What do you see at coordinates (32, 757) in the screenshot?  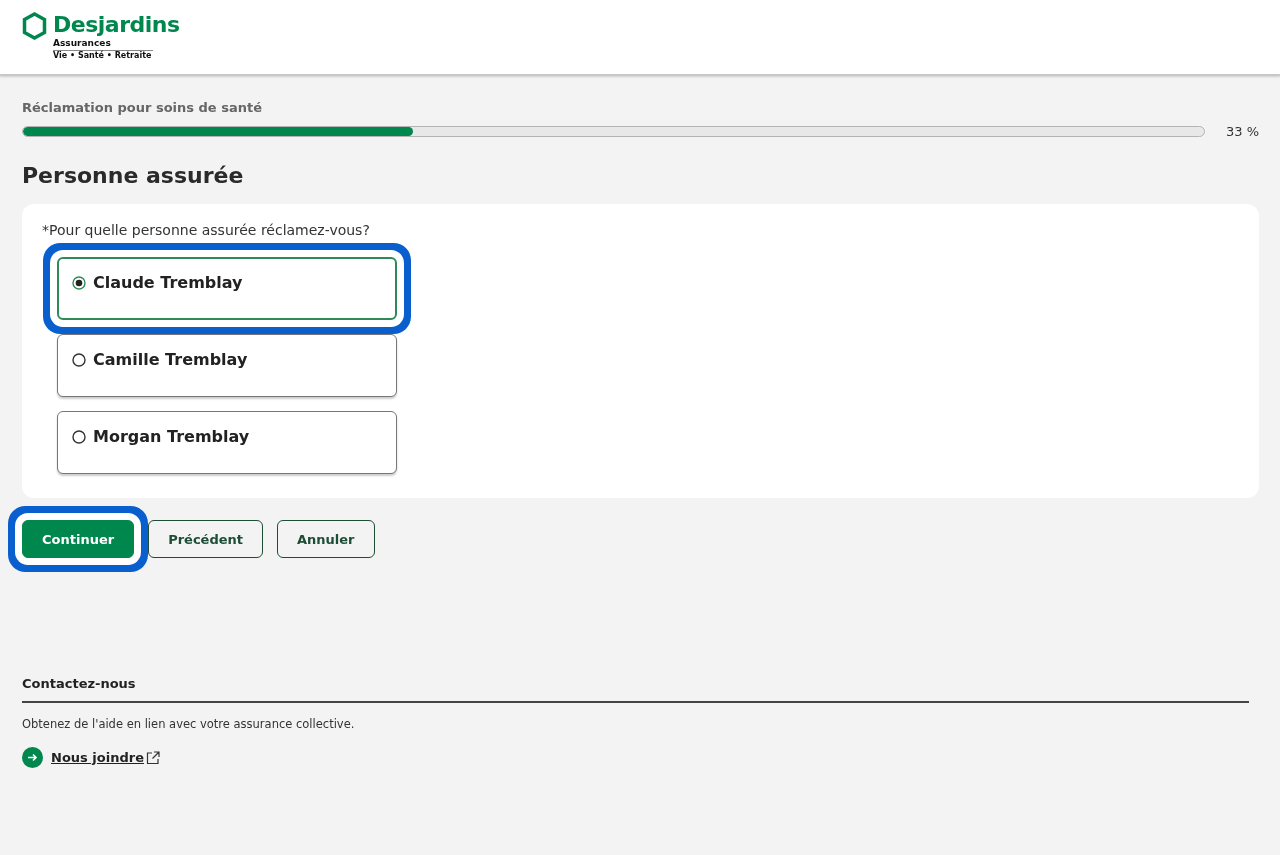 I see `arrow-circle-icon` at bounding box center [32, 757].